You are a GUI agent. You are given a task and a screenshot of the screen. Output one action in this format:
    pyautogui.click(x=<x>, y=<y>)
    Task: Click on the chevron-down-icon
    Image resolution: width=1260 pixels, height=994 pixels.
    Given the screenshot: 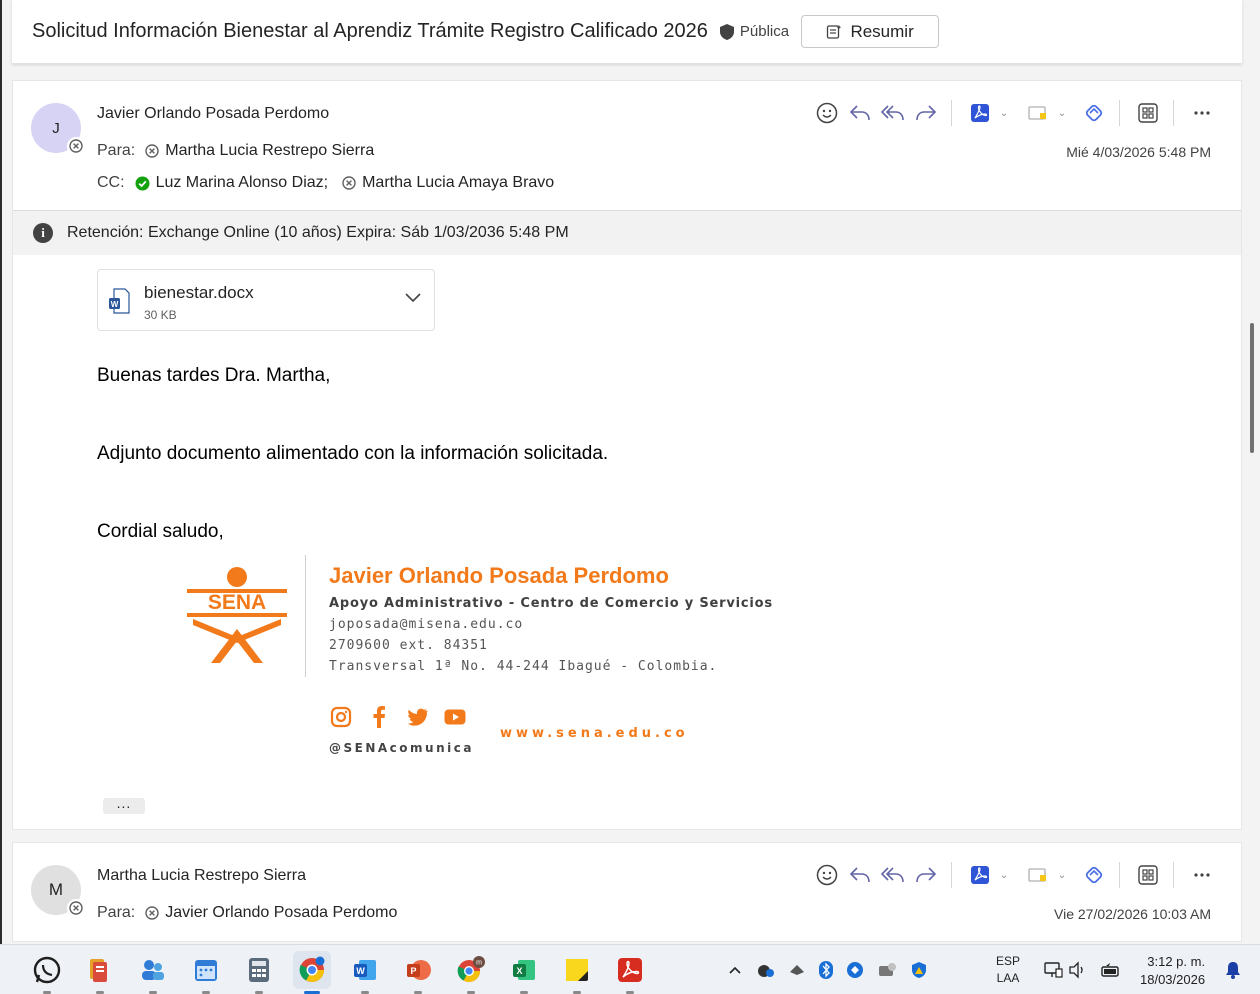 What is the action you would take?
    pyautogui.click(x=413, y=299)
    